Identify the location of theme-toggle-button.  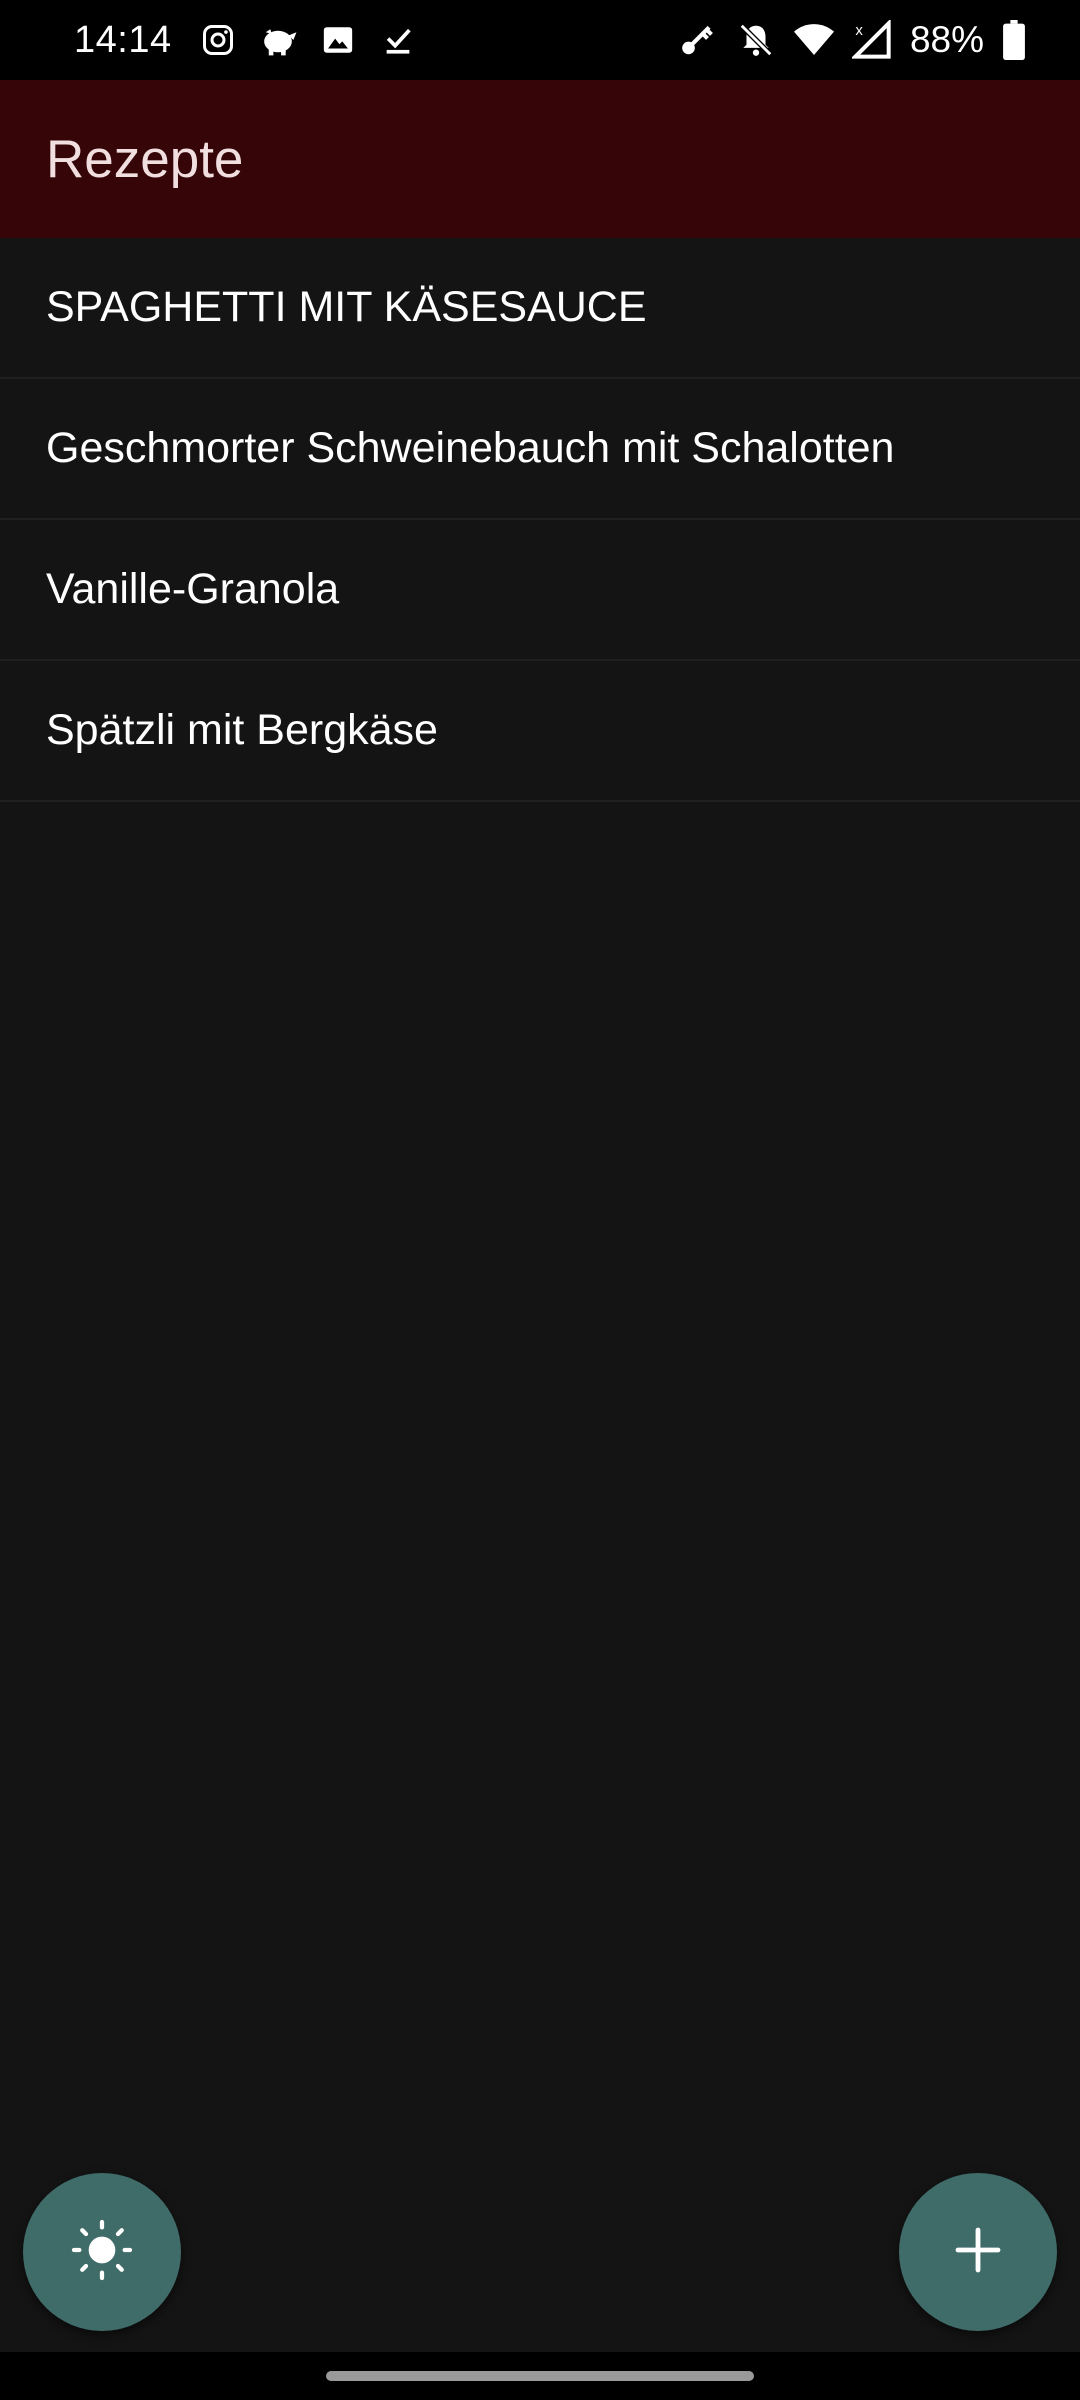
(102, 2252).